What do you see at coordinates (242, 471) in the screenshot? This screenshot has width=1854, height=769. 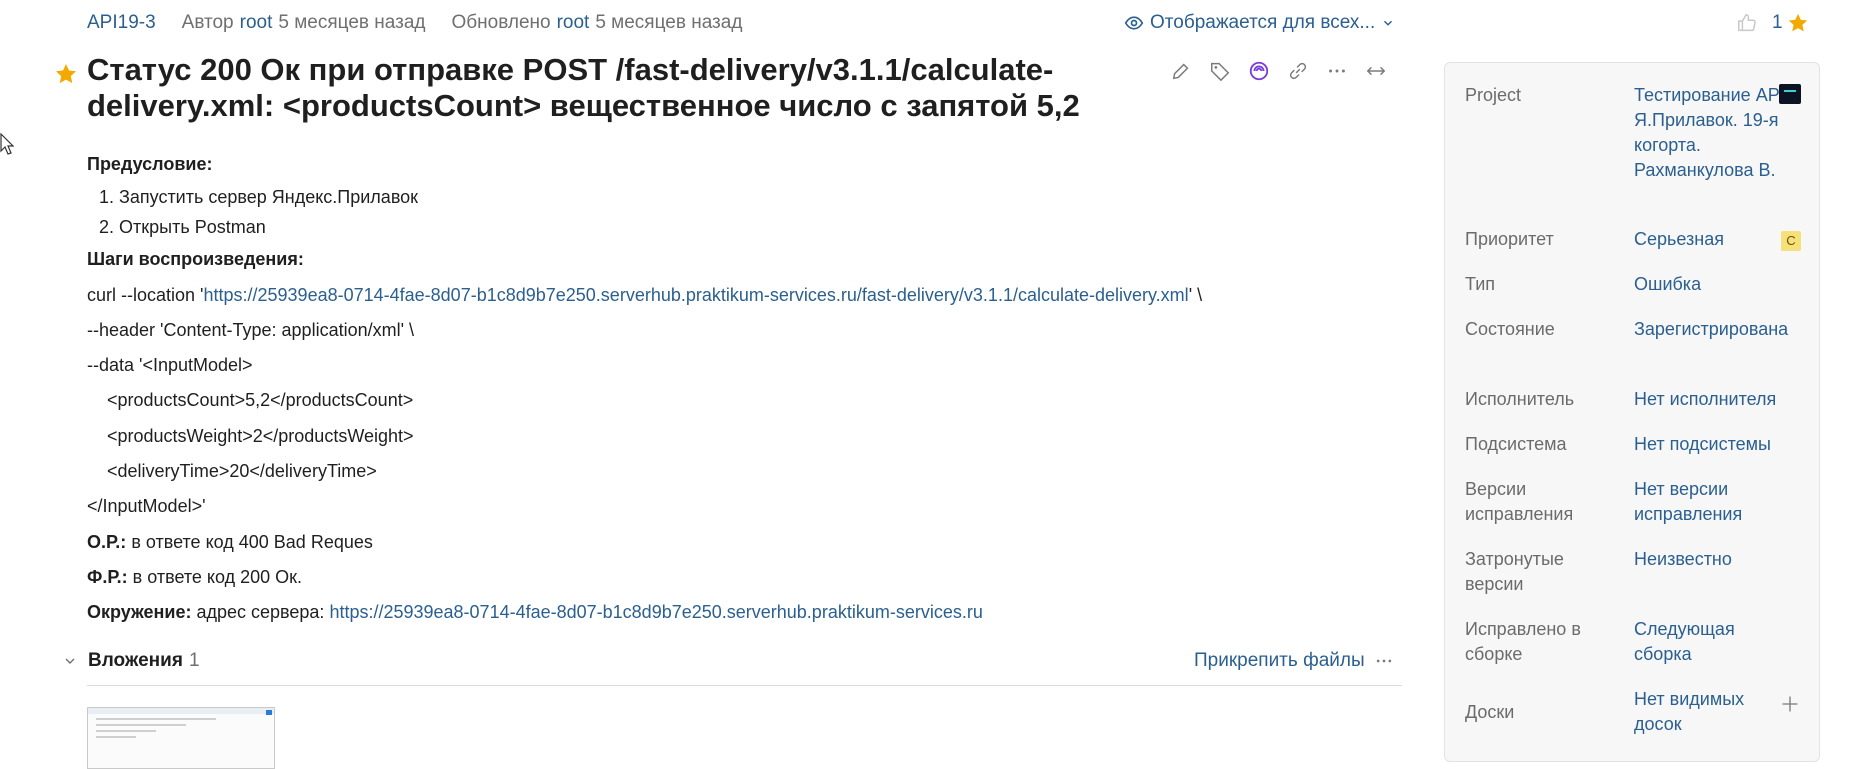 I see `xml-line: <deliveryTime>20</deliveryTime>` at bounding box center [242, 471].